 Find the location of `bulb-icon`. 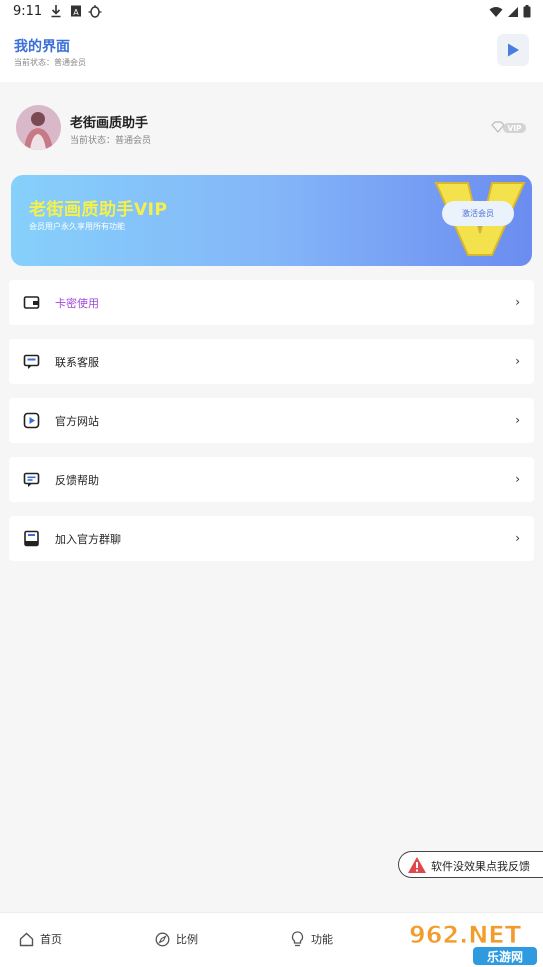

bulb-icon is located at coordinates (297, 939).